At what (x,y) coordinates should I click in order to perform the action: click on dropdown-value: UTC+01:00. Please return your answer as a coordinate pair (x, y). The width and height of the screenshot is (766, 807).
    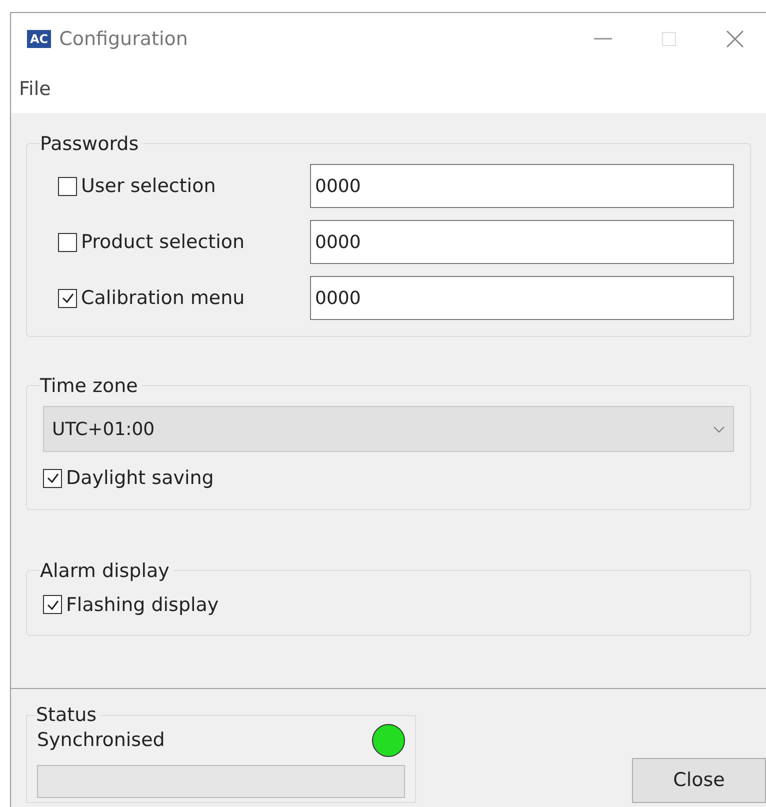
    Looking at the image, I should click on (103, 430).